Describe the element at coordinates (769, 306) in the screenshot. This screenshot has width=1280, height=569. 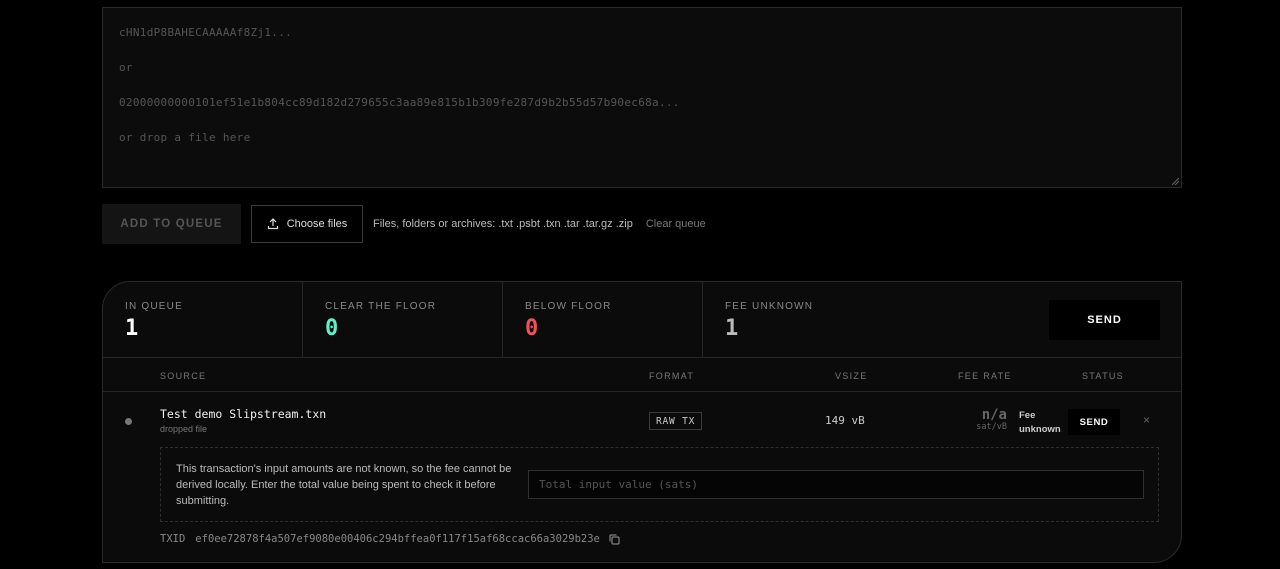
I see `stat-fee-unknown-label: FEE UNKNOWN` at that location.